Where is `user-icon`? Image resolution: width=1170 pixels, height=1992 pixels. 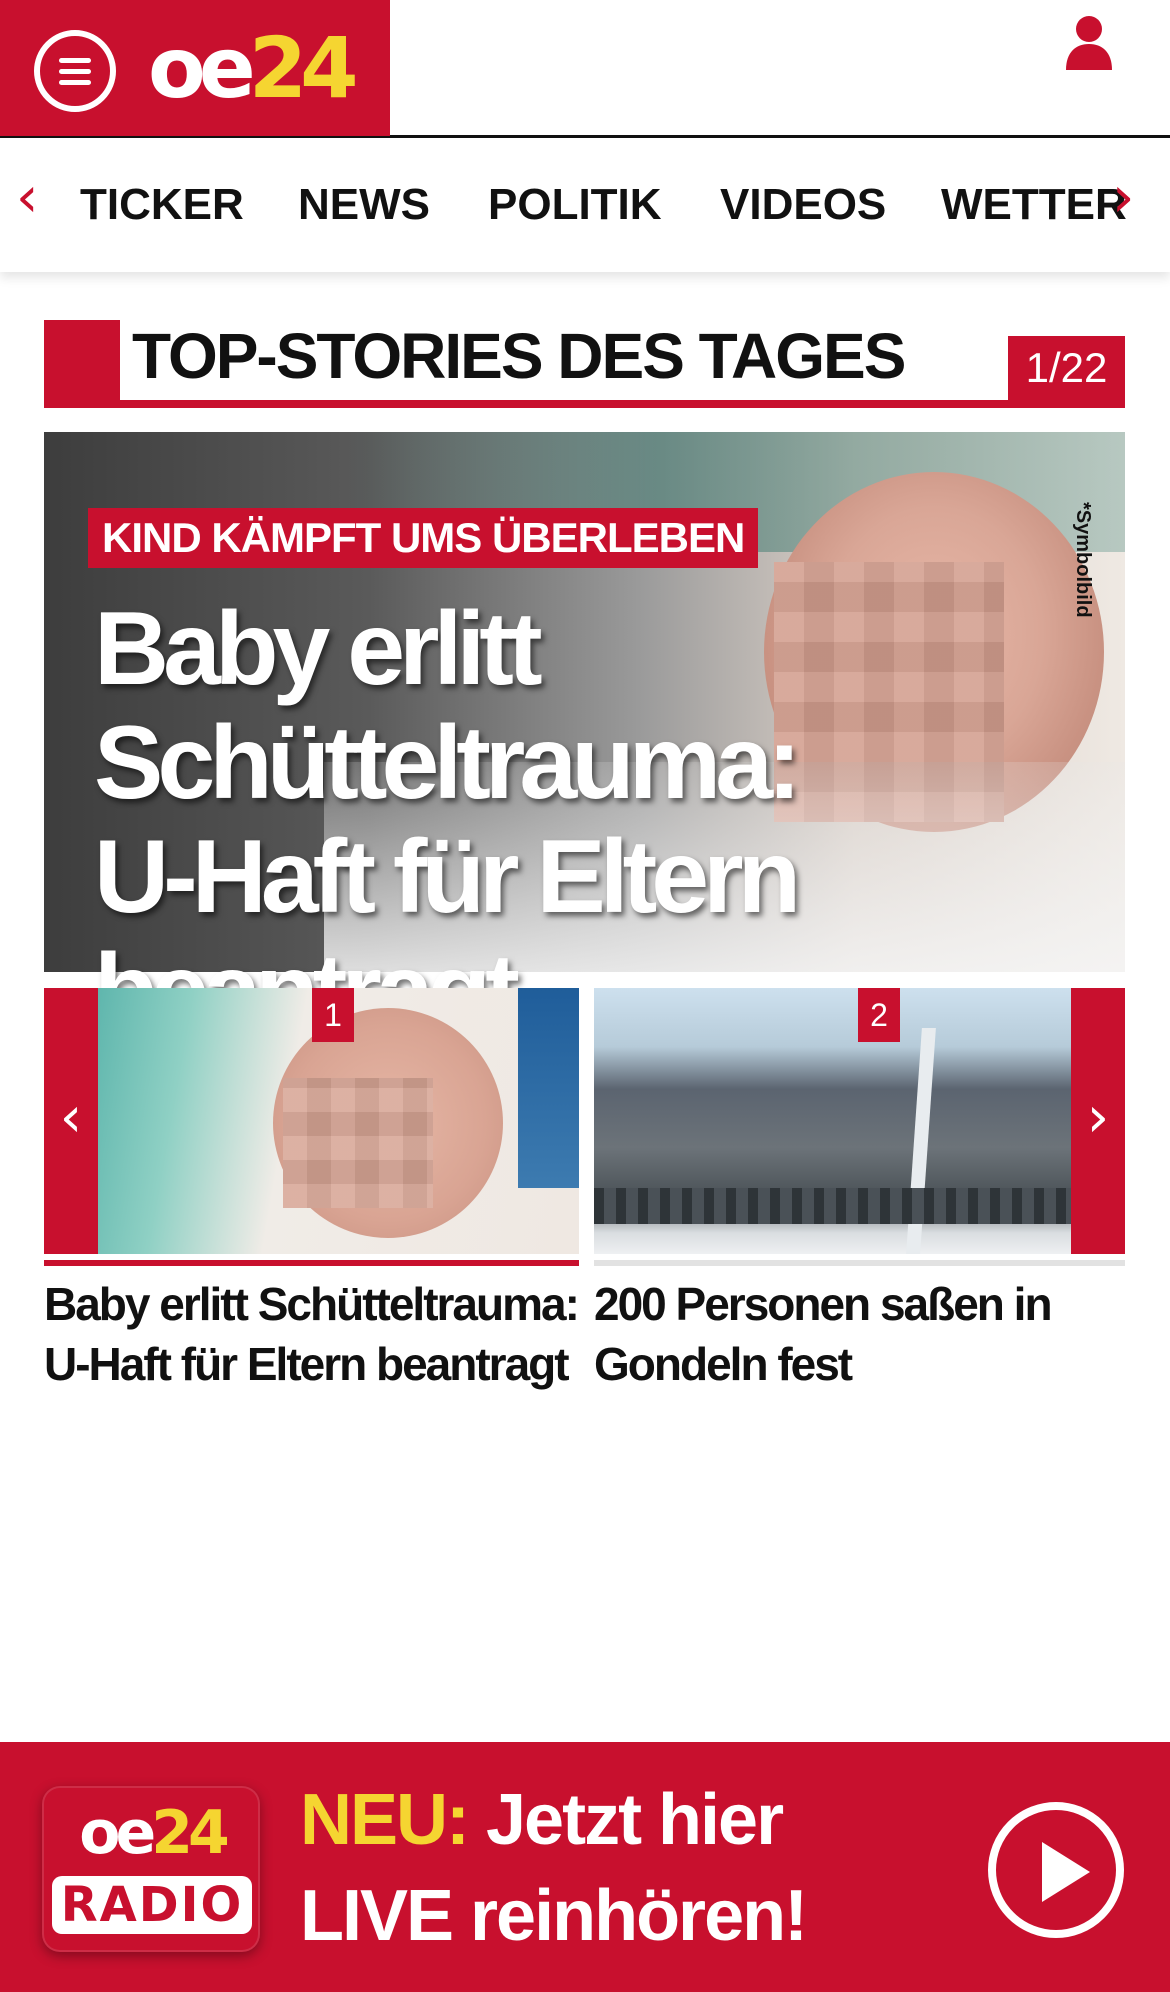
user-icon is located at coordinates (1089, 42).